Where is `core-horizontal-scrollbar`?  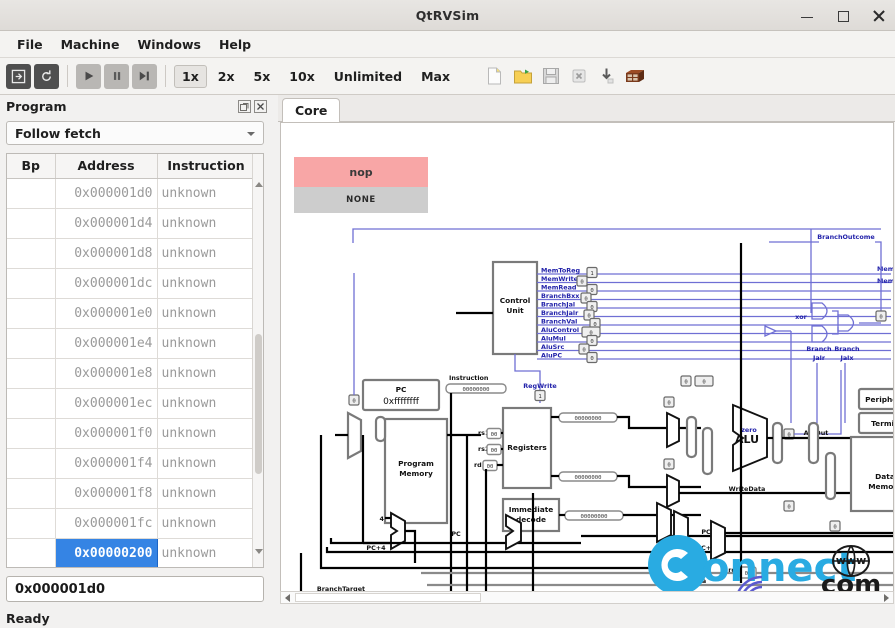 core-horizontal-scrollbar is located at coordinates (587, 597).